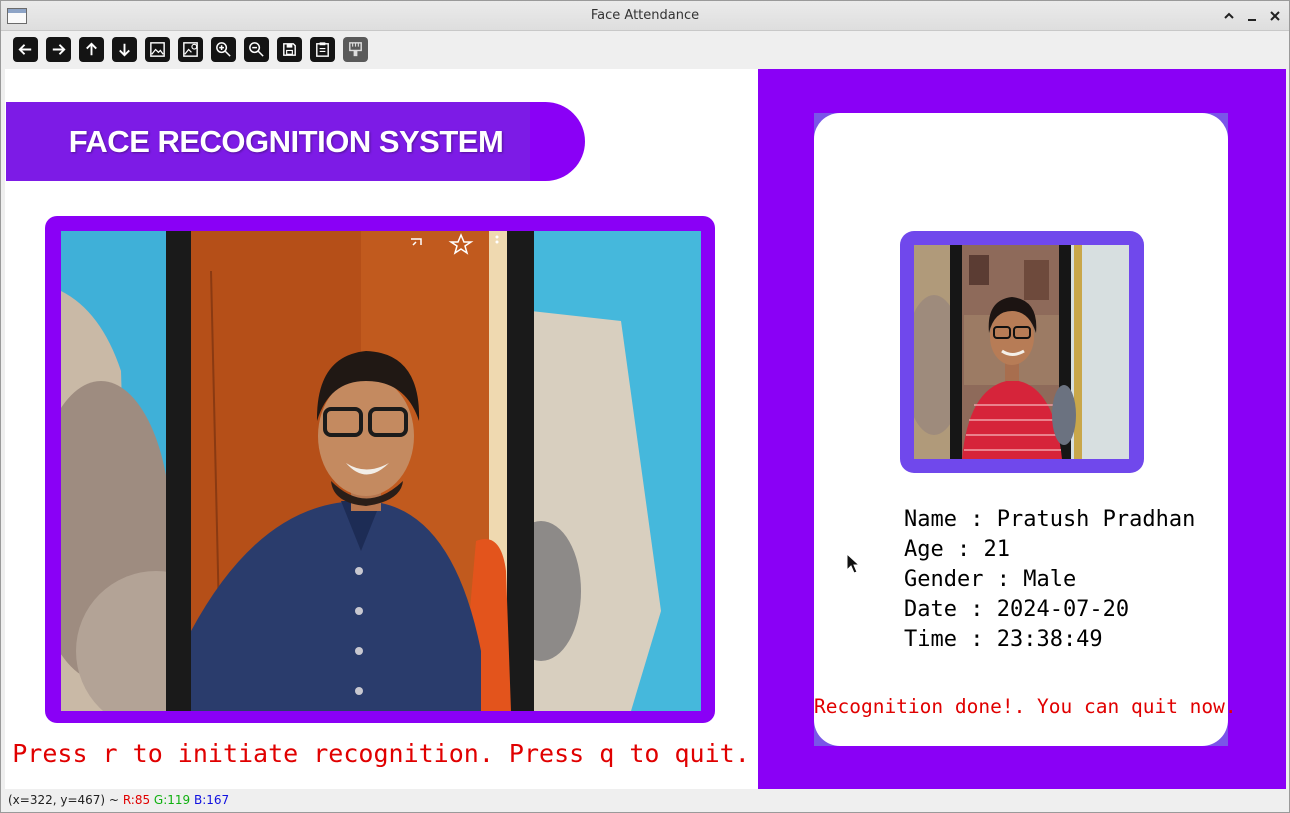  I want to click on properties-icon, so click(355, 49).